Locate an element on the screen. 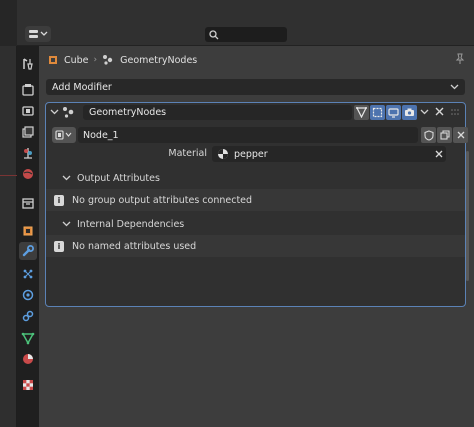  constraints-icon is located at coordinates (28, 316).